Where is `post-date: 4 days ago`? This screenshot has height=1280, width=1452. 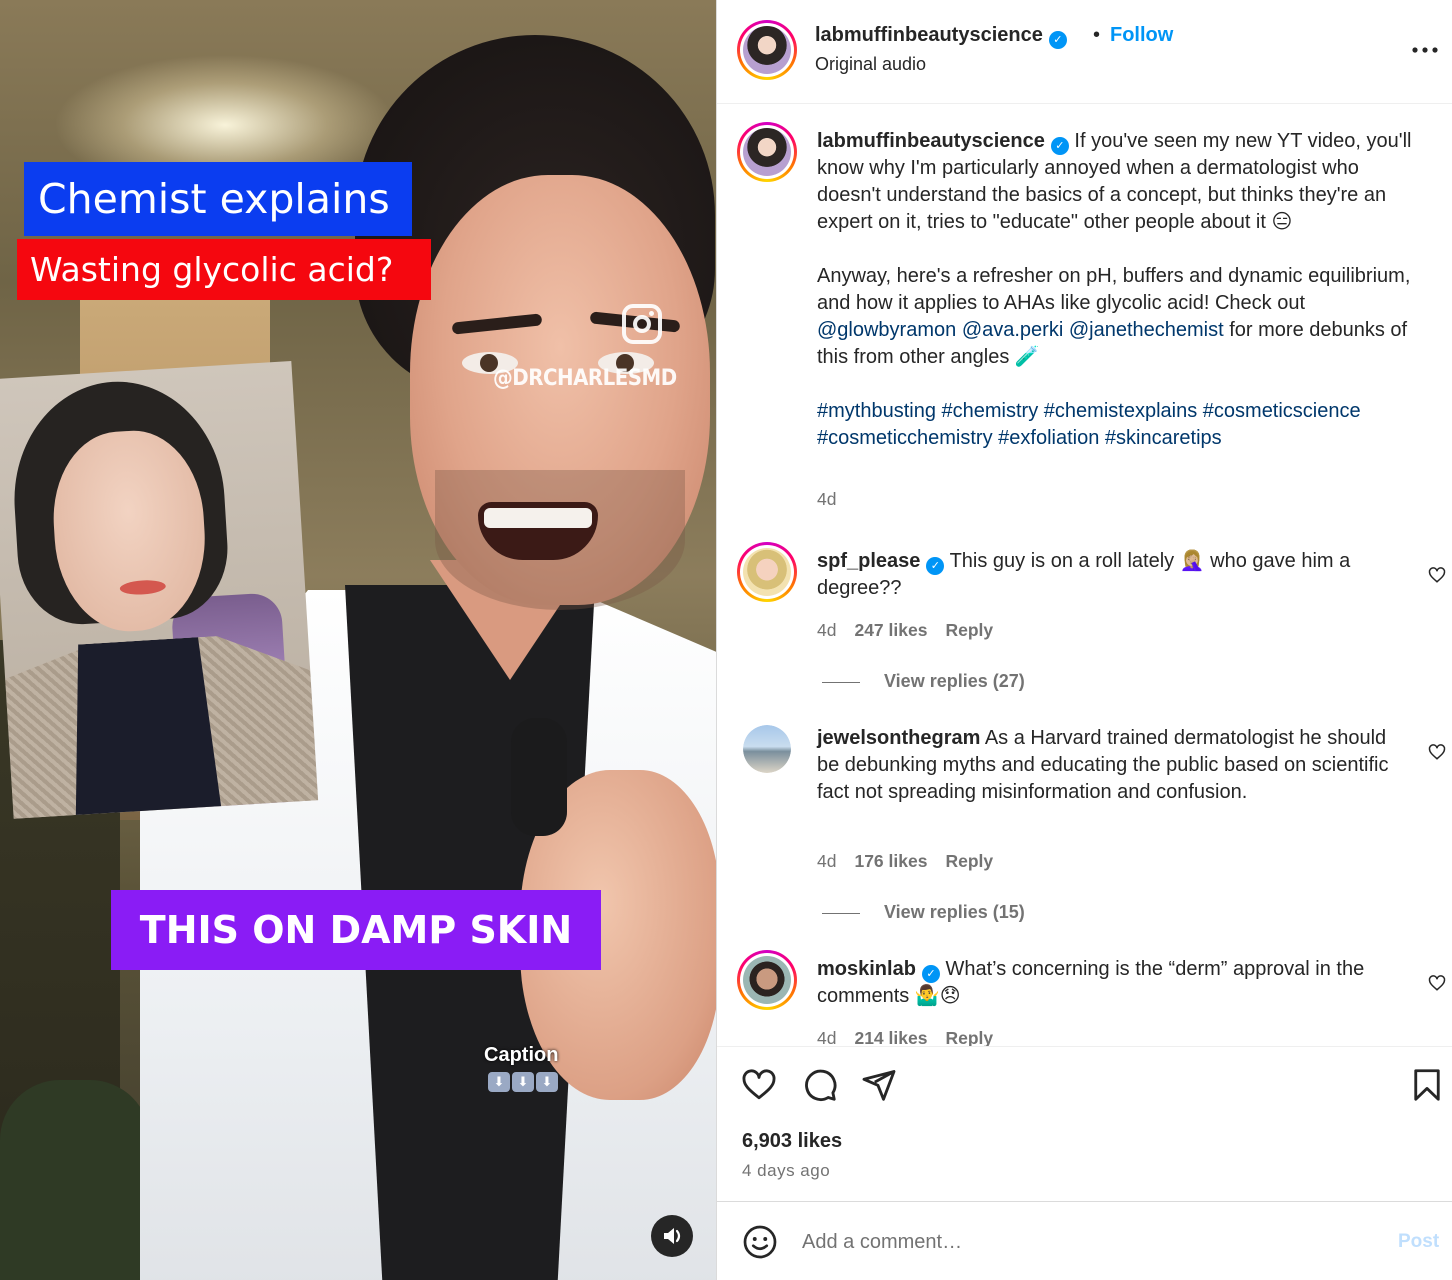 post-date: 4 days ago is located at coordinates (786, 1171).